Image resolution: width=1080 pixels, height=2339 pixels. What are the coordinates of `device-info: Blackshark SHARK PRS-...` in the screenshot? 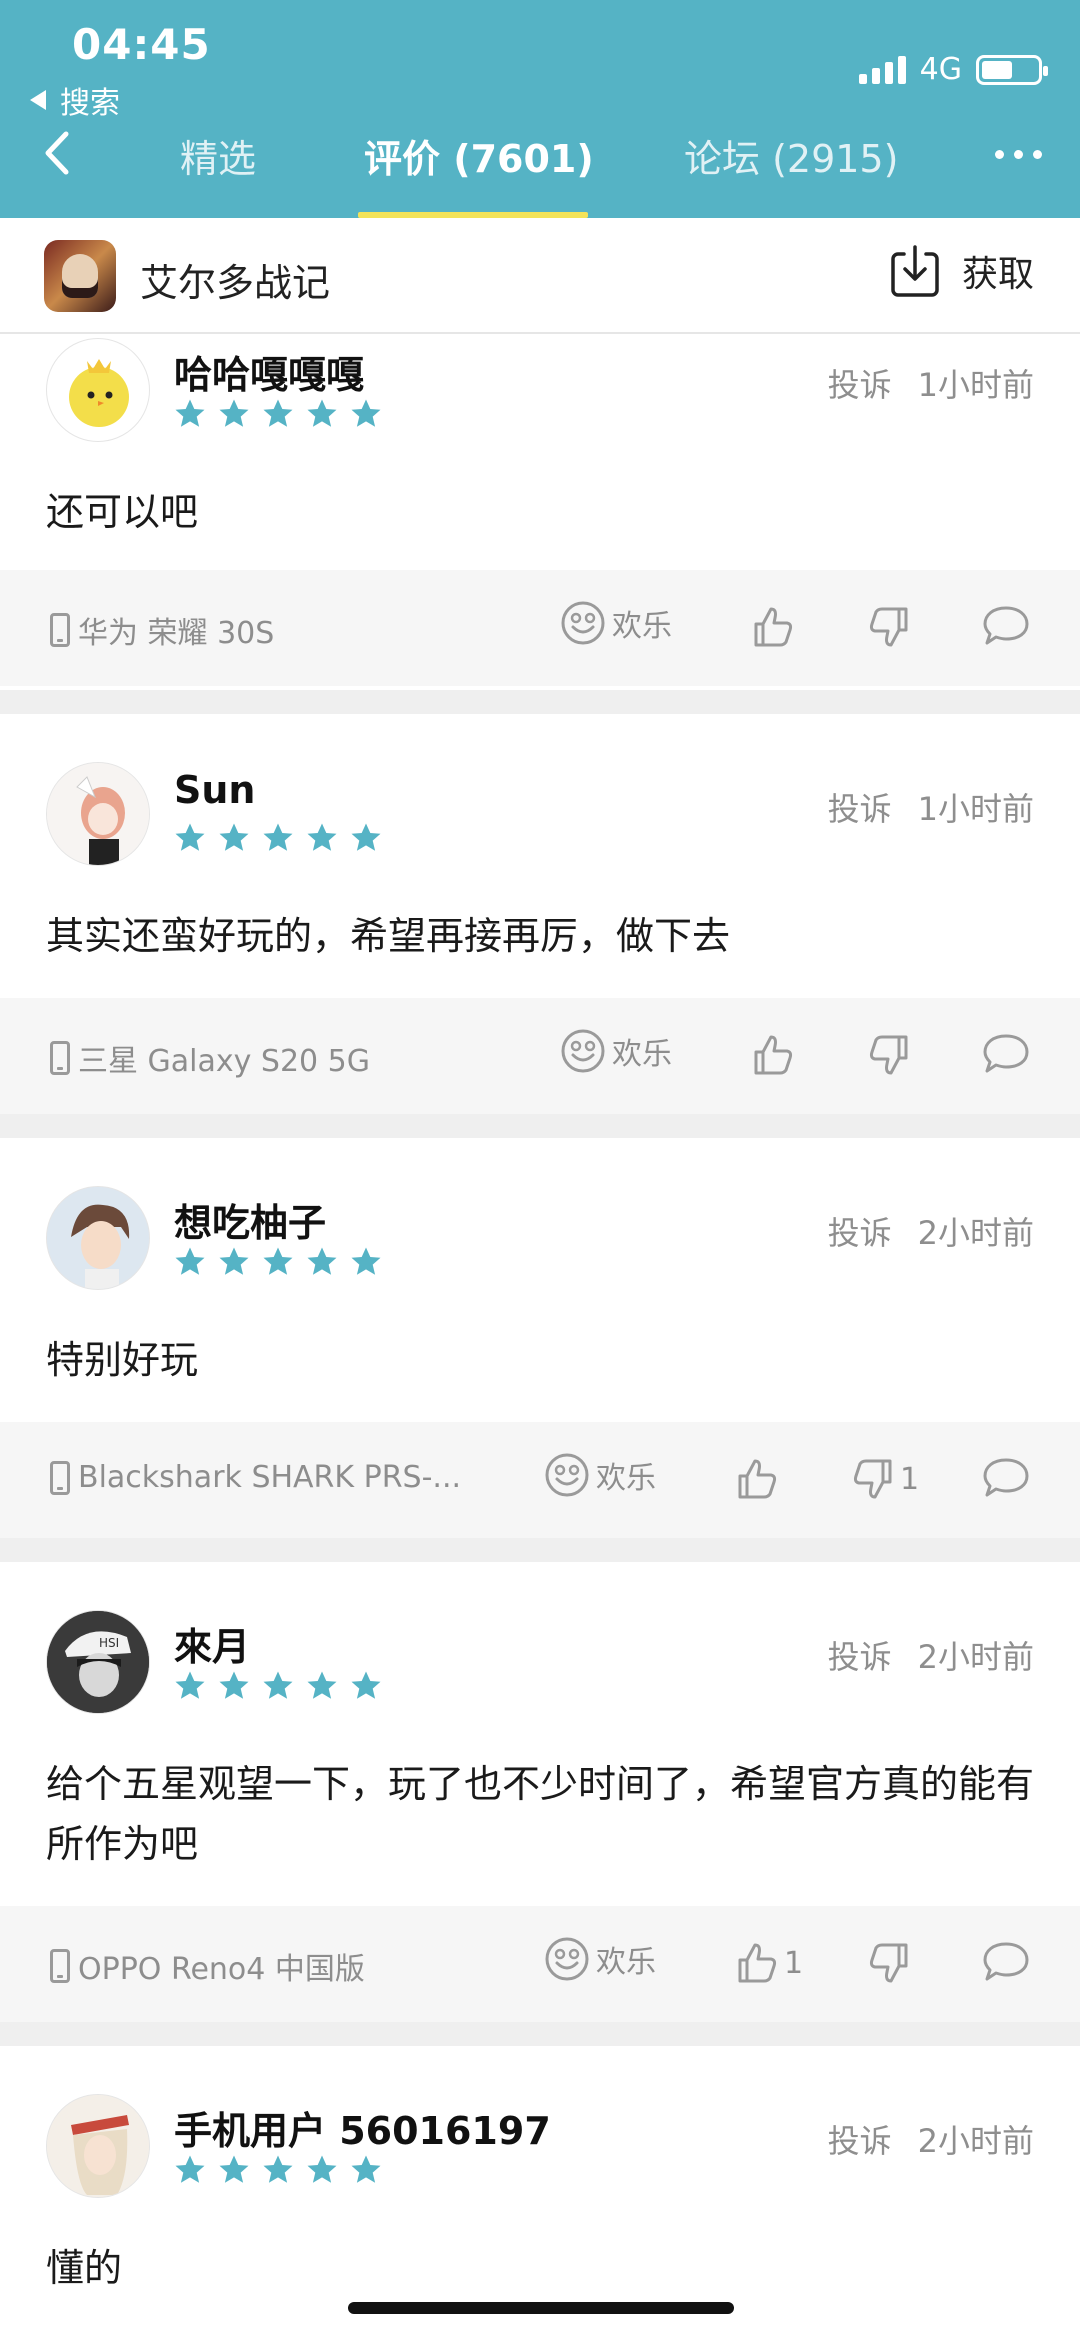 It's located at (255, 1477).